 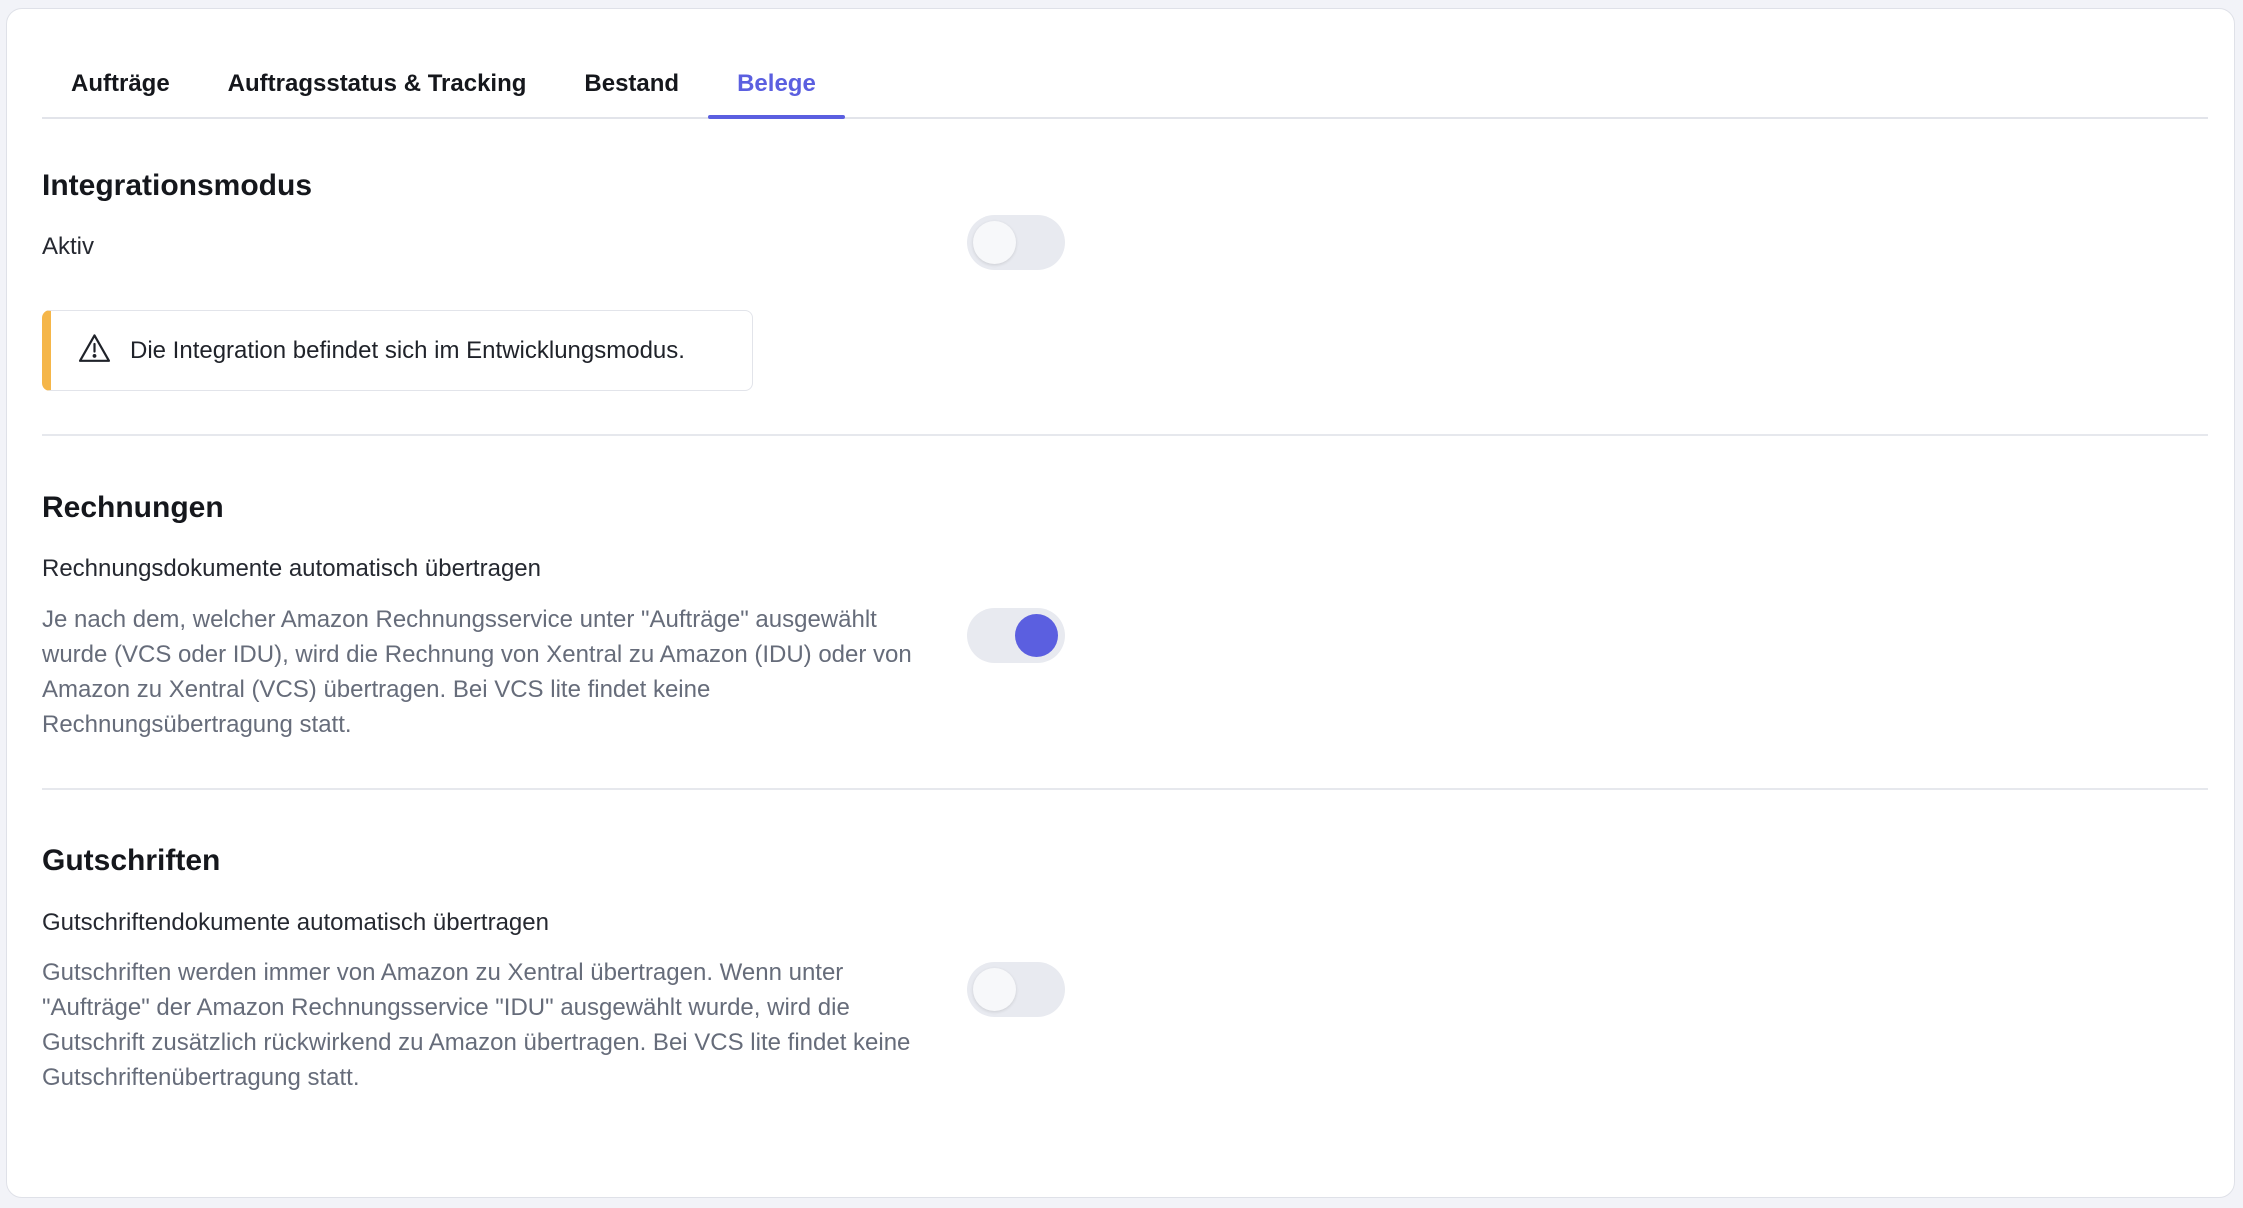 What do you see at coordinates (120, 85) in the screenshot?
I see `tab-auftraege: Aufträge` at bounding box center [120, 85].